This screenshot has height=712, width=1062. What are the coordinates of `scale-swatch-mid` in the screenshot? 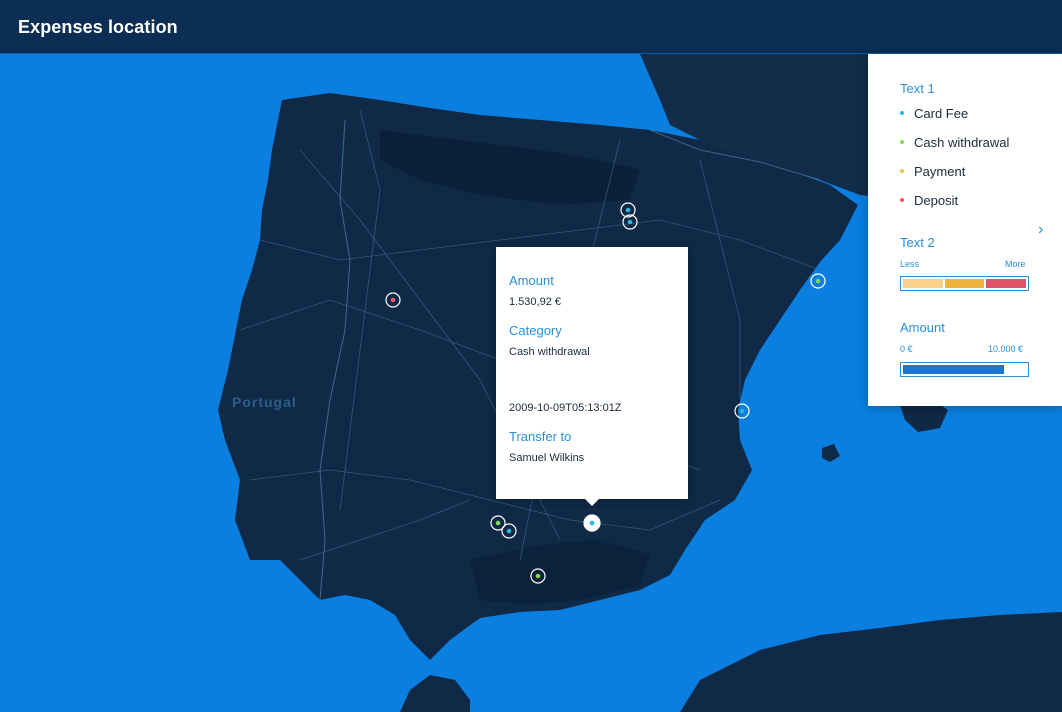 It's located at (964, 283).